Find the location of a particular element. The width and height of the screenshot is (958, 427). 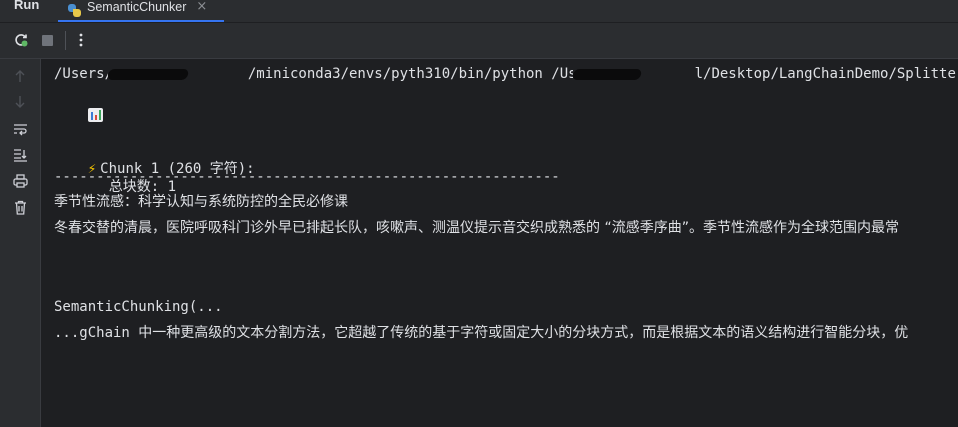

rerun-icon is located at coordinates (21, 40).